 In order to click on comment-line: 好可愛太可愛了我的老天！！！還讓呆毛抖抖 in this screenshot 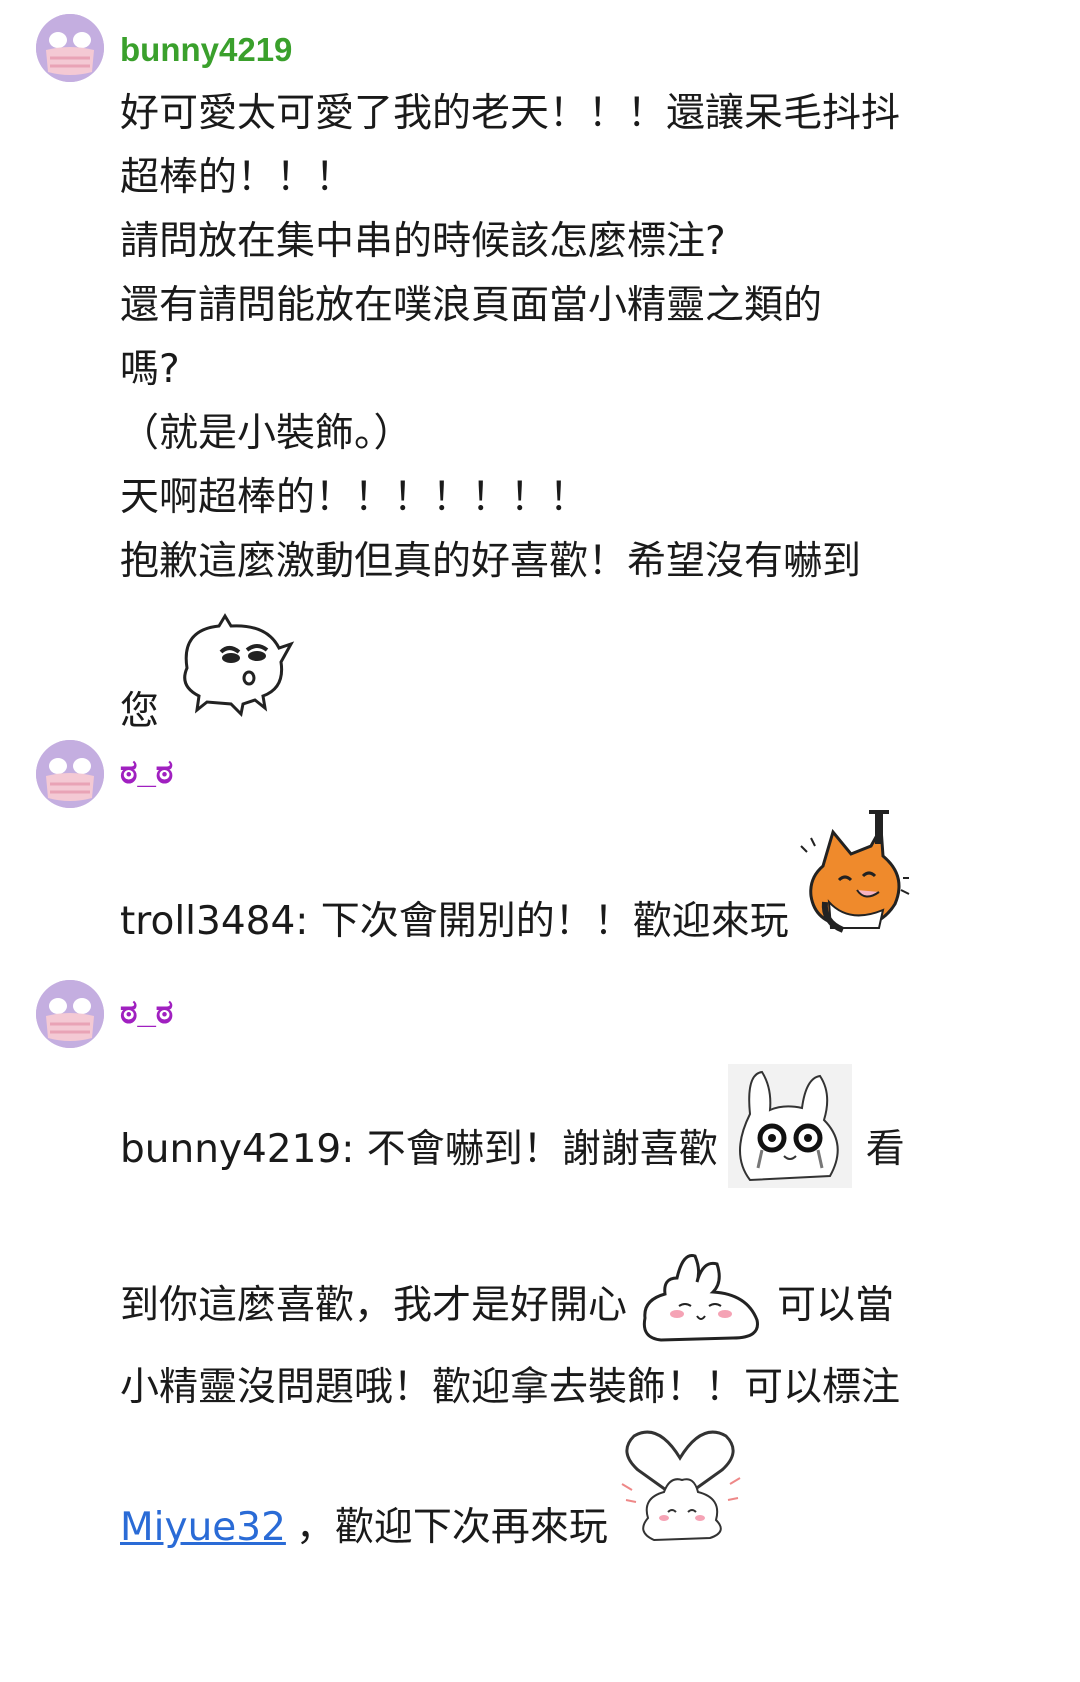, I will do `click(510, 113)`.